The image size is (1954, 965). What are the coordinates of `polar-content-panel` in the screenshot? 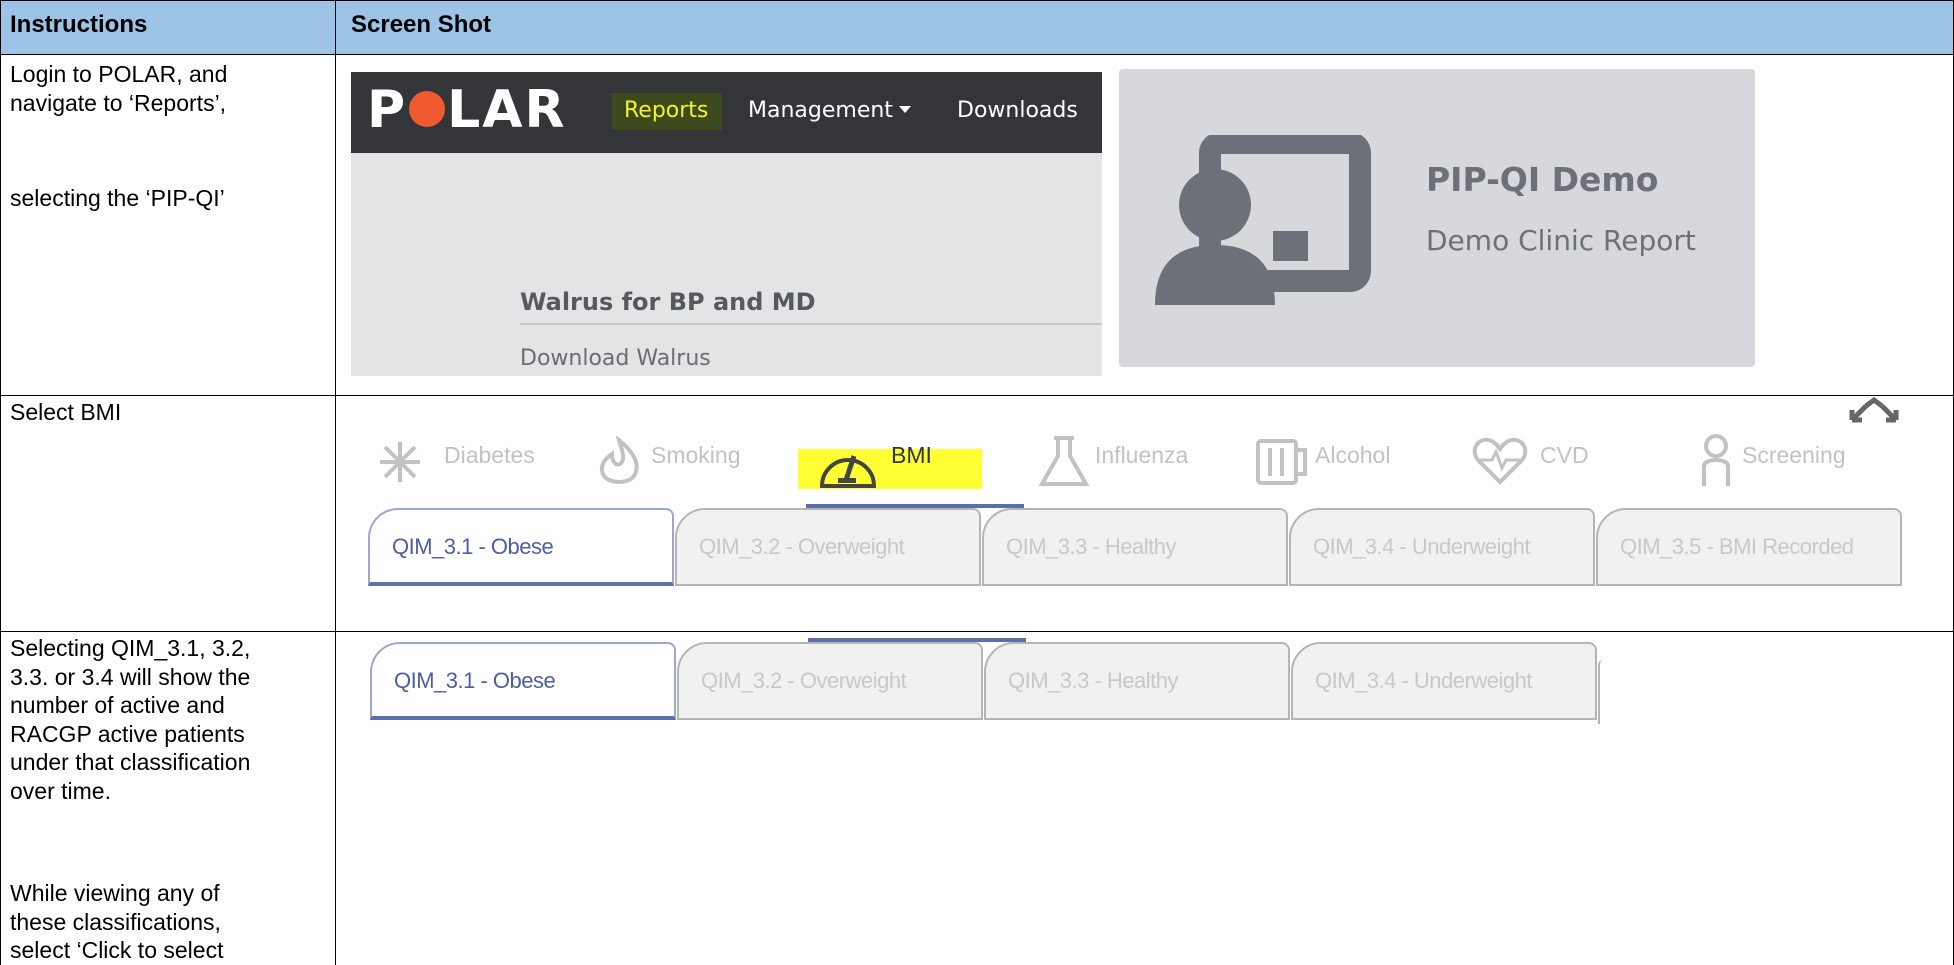 It's located at (726, 264).